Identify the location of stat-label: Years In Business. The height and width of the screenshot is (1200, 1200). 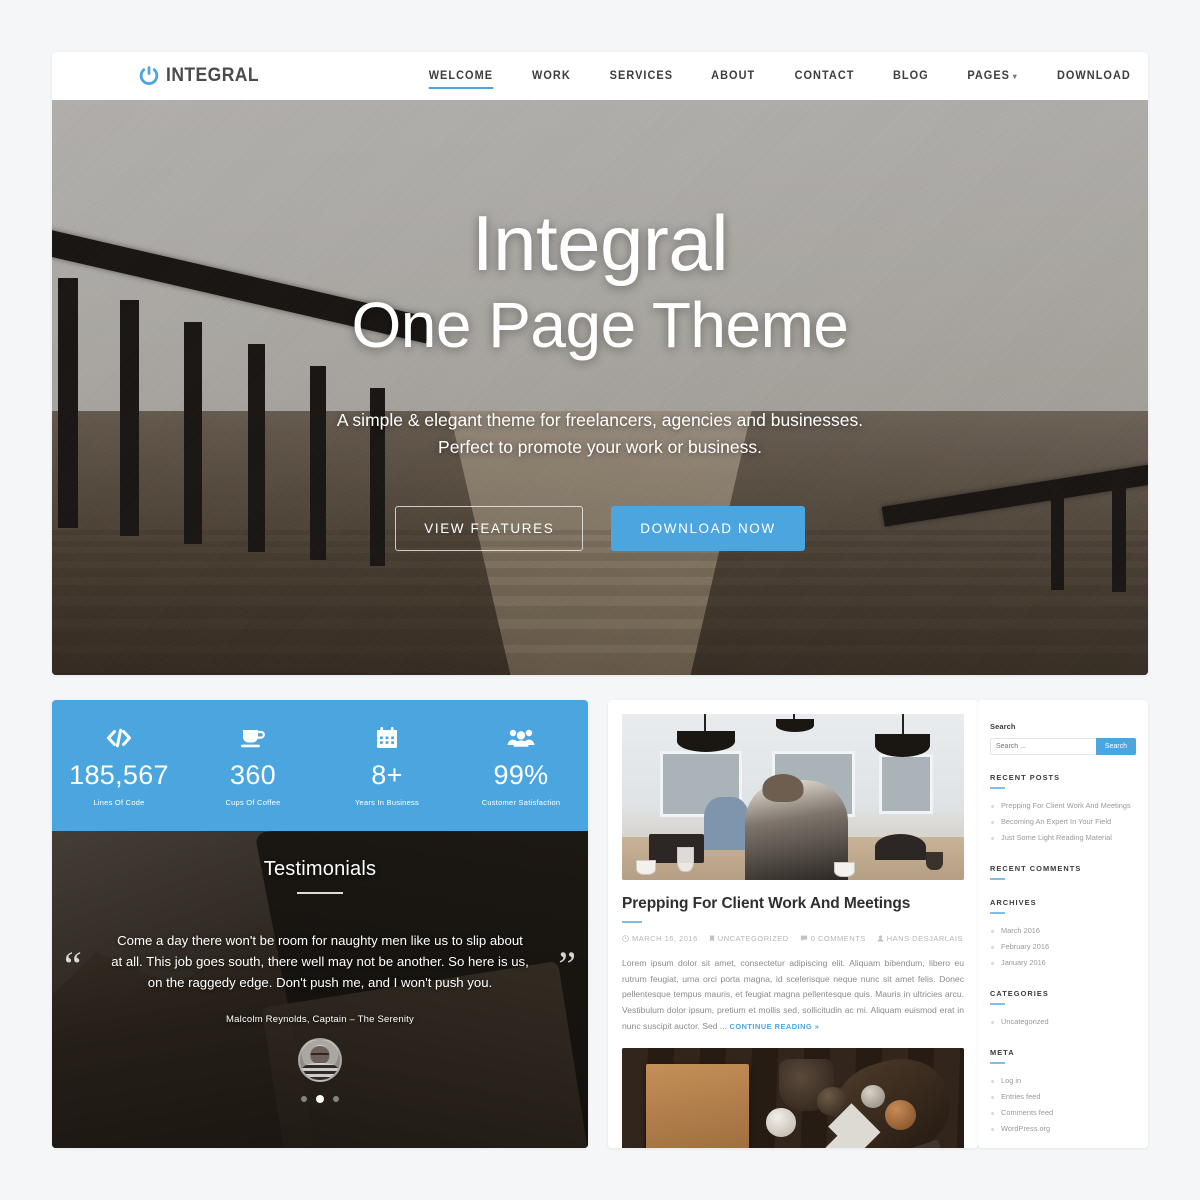
(386, 802).